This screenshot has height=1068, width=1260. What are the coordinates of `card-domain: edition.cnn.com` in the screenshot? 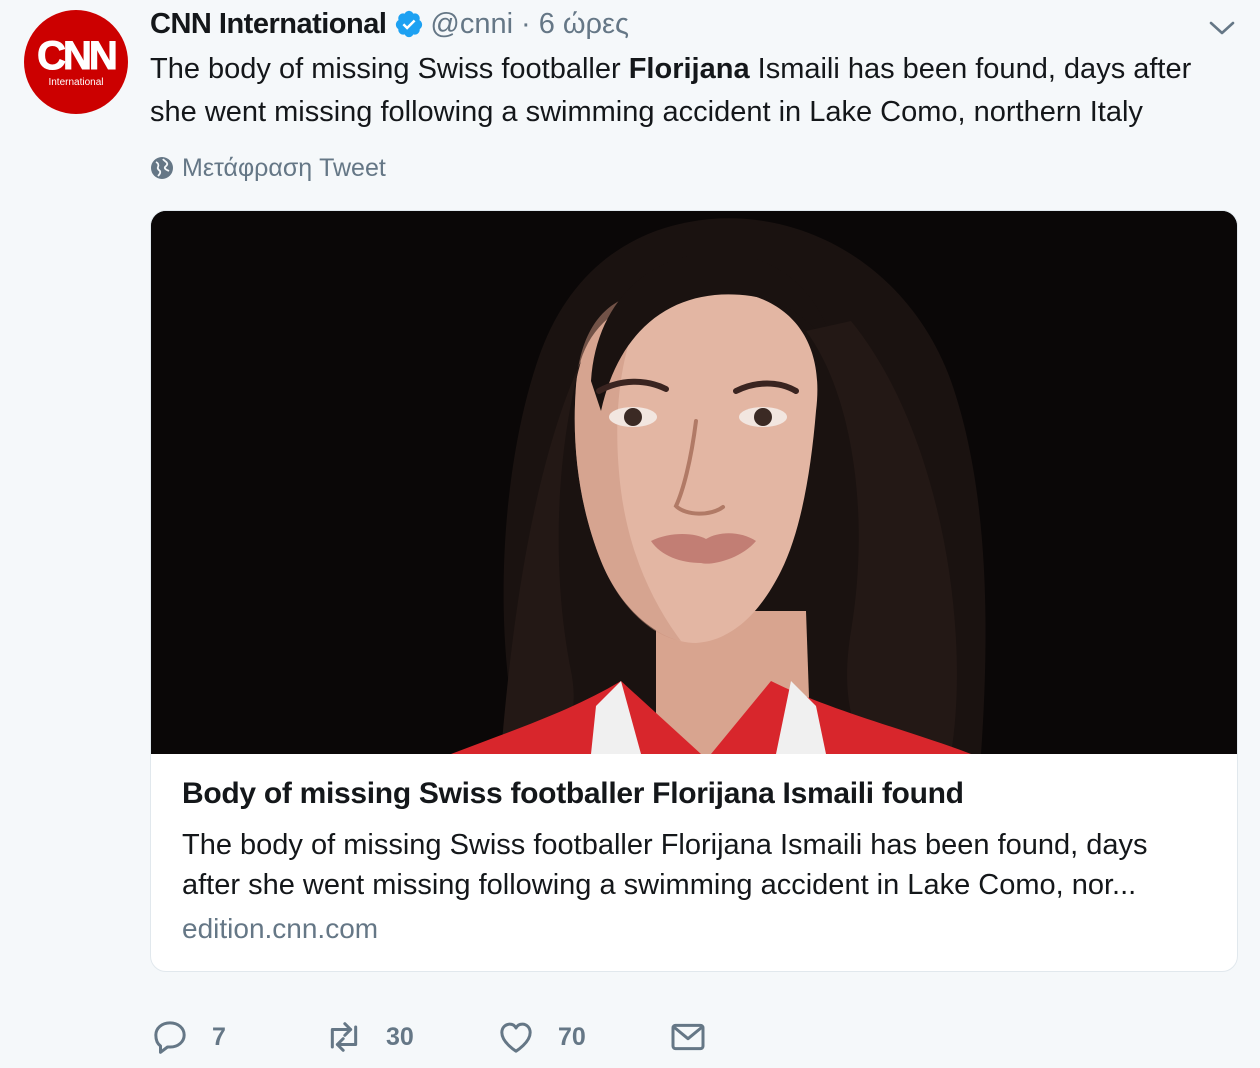 It's located at (280, 928).